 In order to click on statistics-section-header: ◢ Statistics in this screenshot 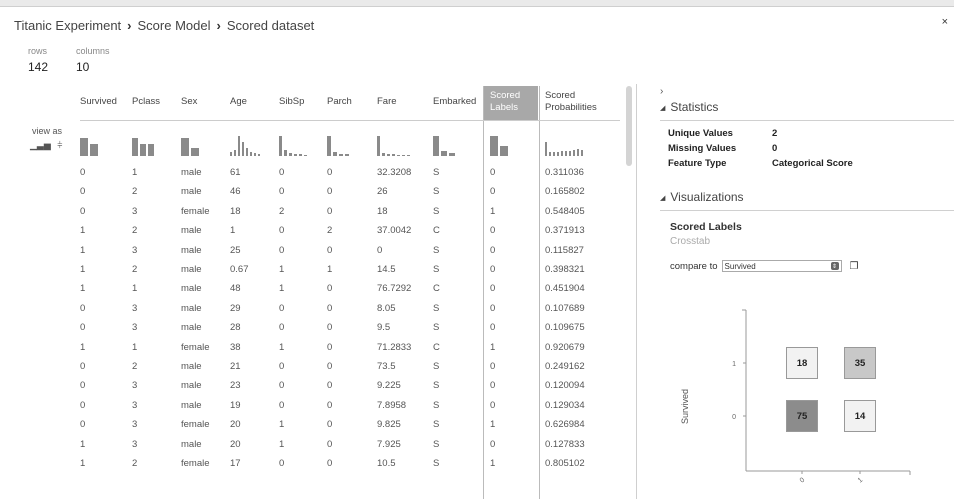, I will do `click(689, 107)`.